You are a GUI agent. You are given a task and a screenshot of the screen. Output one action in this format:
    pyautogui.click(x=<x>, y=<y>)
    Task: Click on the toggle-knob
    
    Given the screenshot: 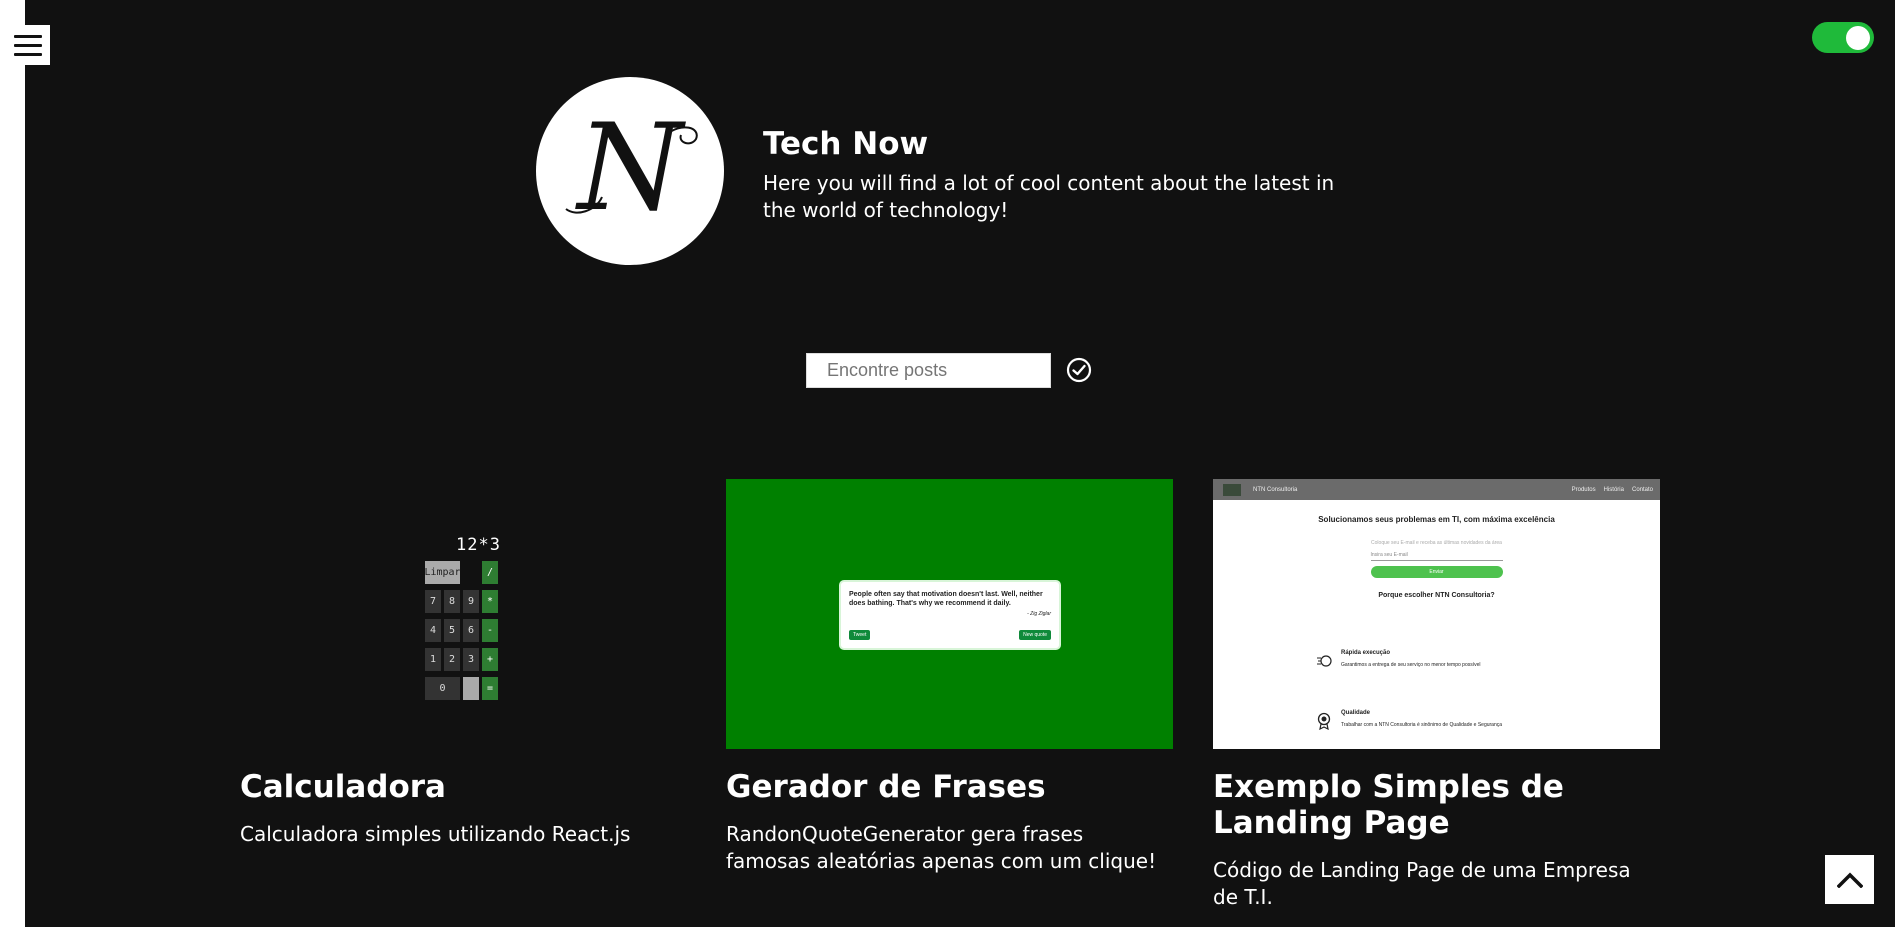 What is the action you would take?
    pyautogui.click(x=1858, y=38)
    